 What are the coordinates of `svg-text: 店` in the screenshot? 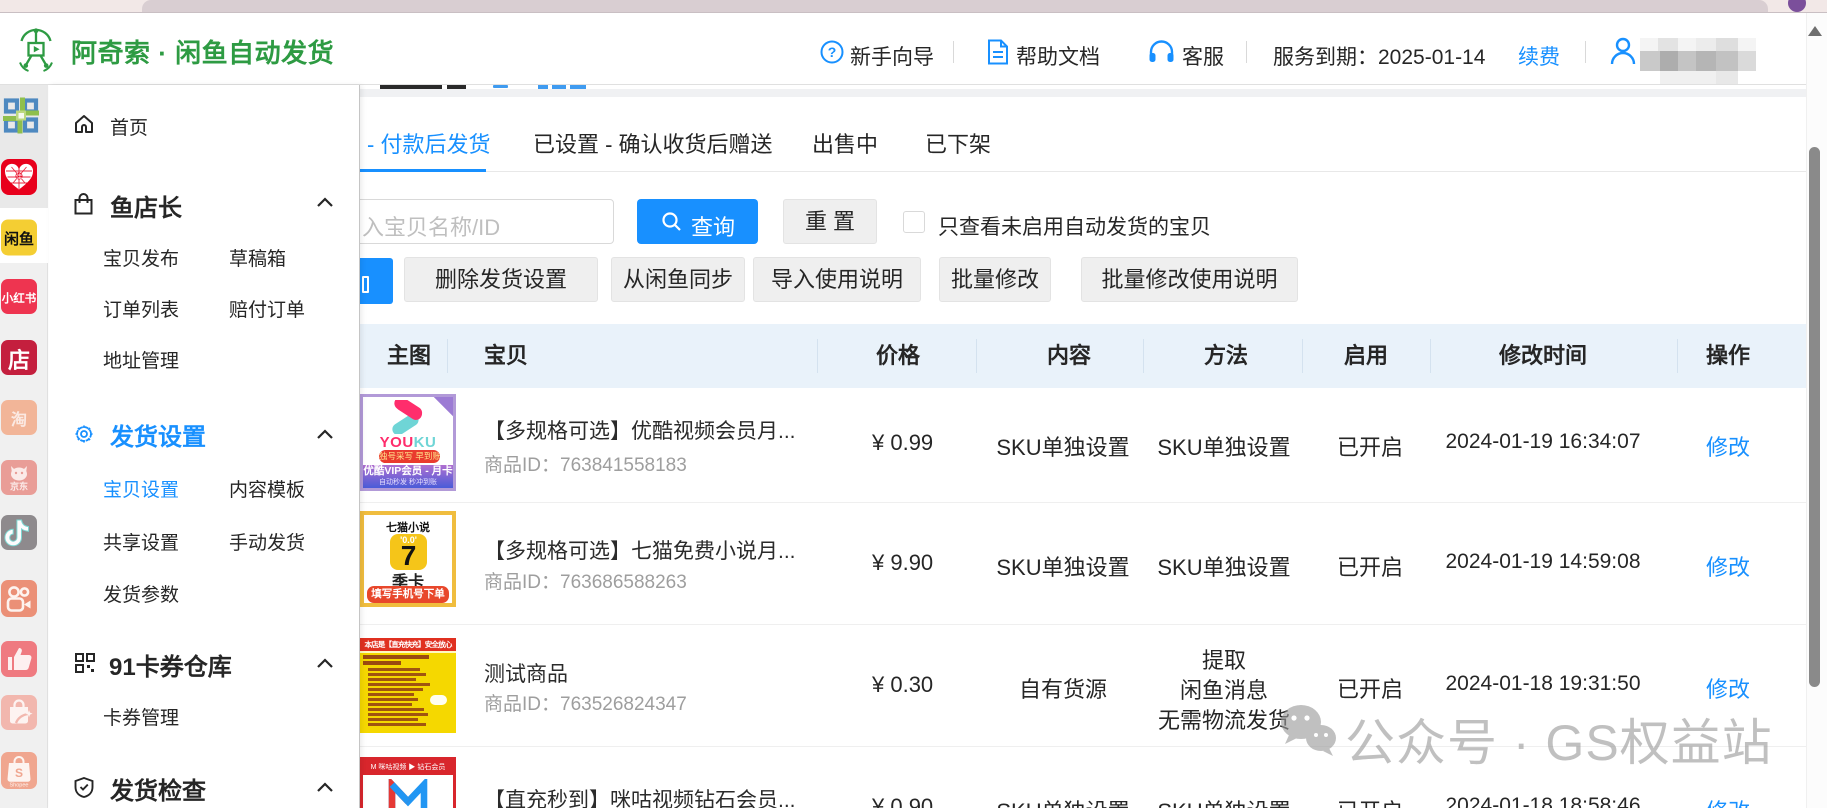 It's located at (19, 360).